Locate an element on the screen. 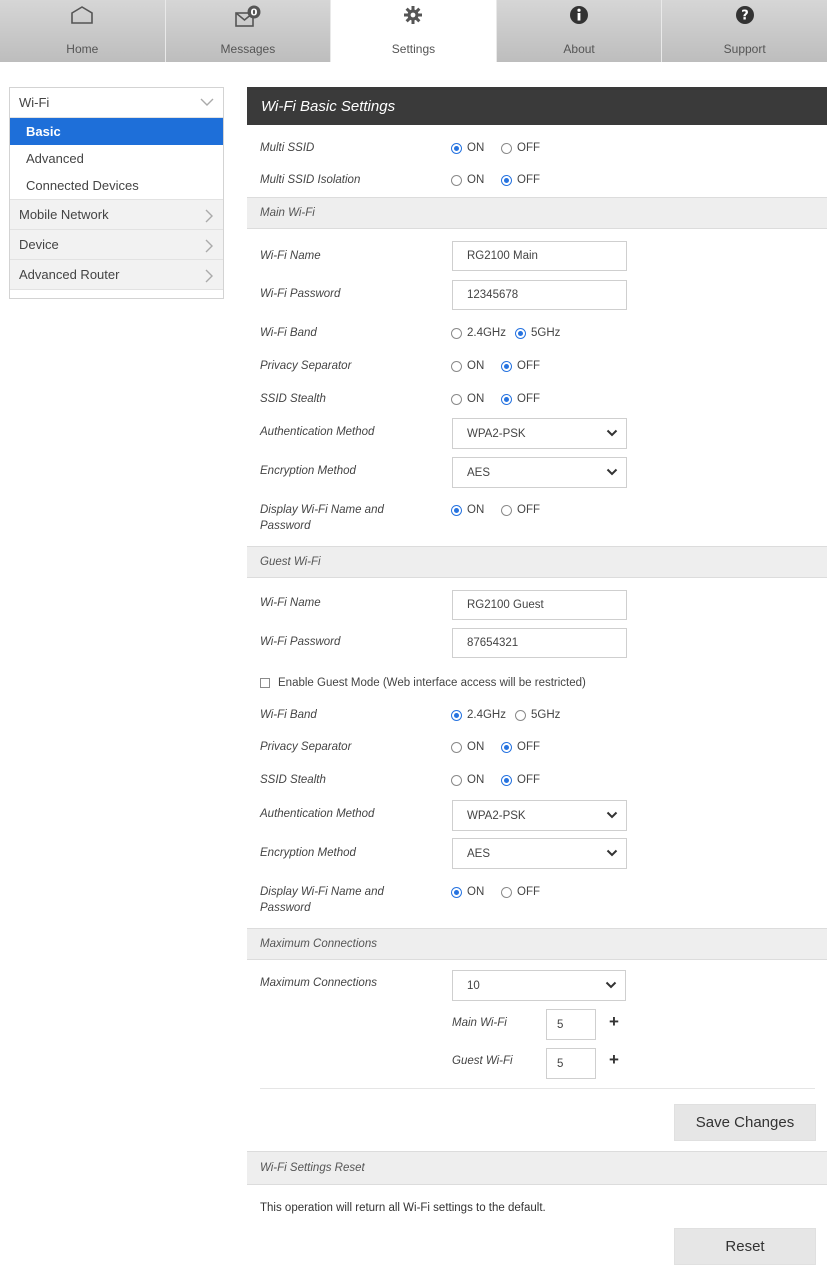 This screenshot has height=1274, width=827. guest-privacy-on-radio: ON is located at coordinates (467, 747).